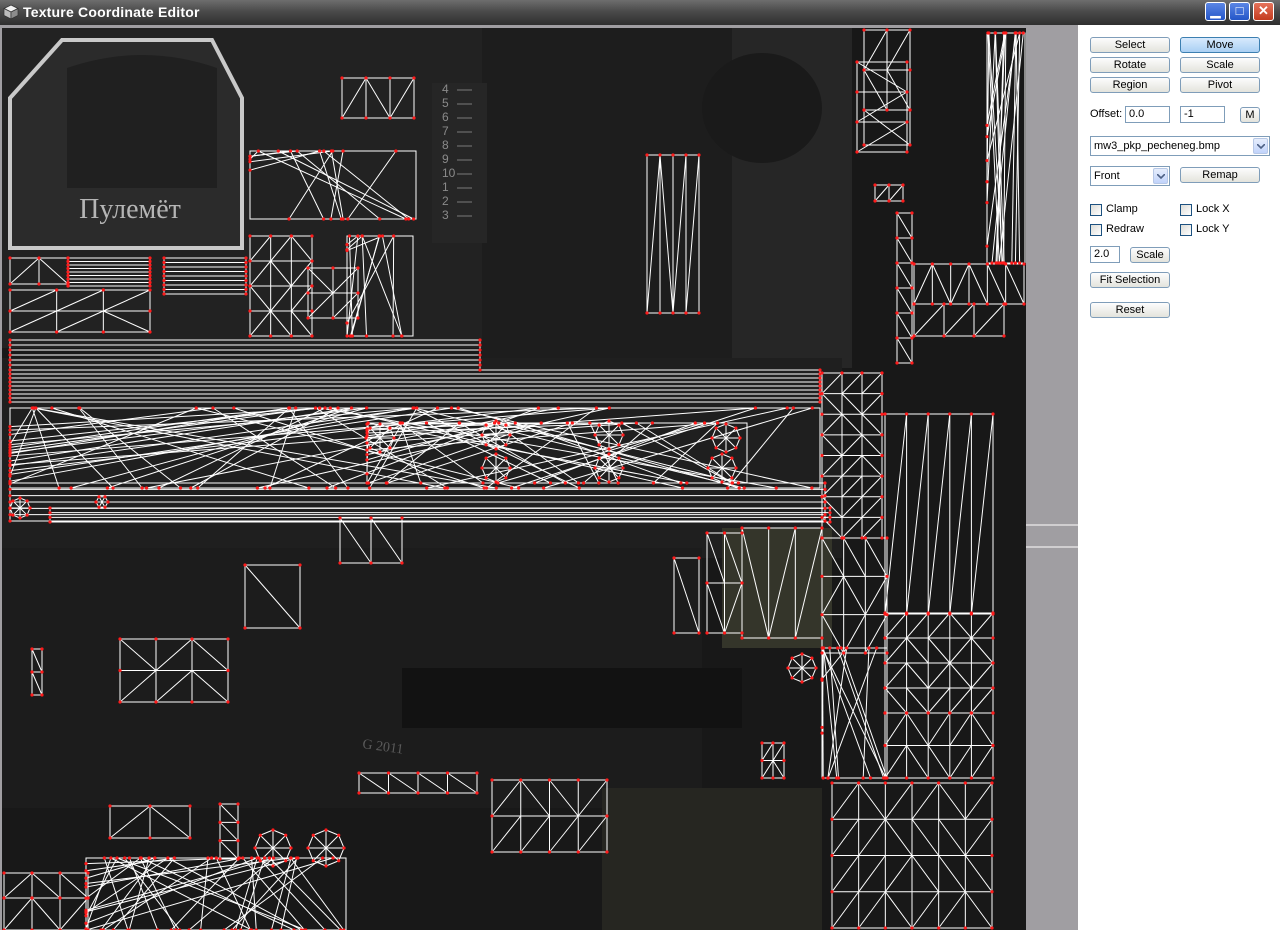 This screenshot has width=1280, height=930. Describe the element at coordinates (1250, 115) in the screenshot. I see `m-button: M` at that location.